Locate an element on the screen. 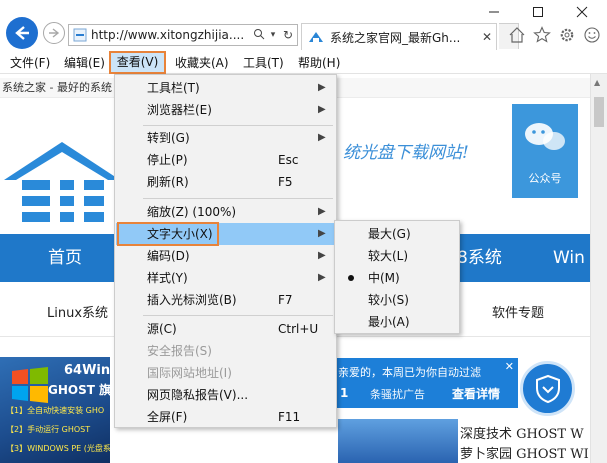 The image size is (607, 463). banner-line-2: 【2】手动运行 GHOST is located at coordinates (48, 429).